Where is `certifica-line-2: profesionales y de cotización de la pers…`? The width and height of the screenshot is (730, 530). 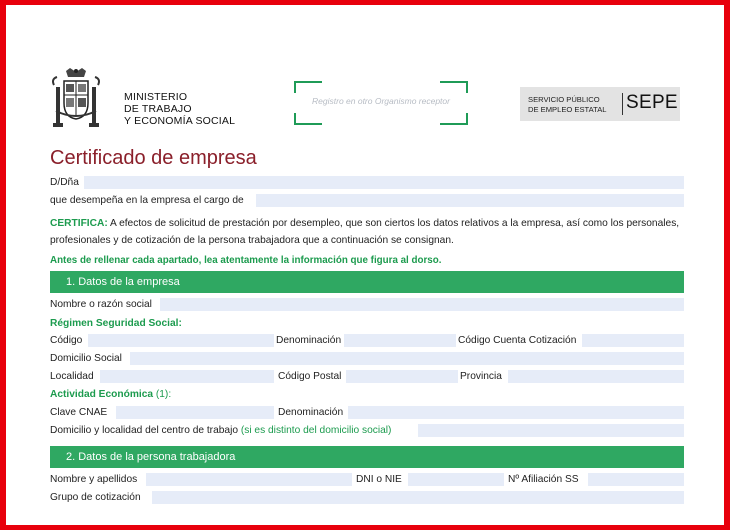
certifica-line-2: profesionales y de cotización de la pers… is located at coordinates (252, 240).